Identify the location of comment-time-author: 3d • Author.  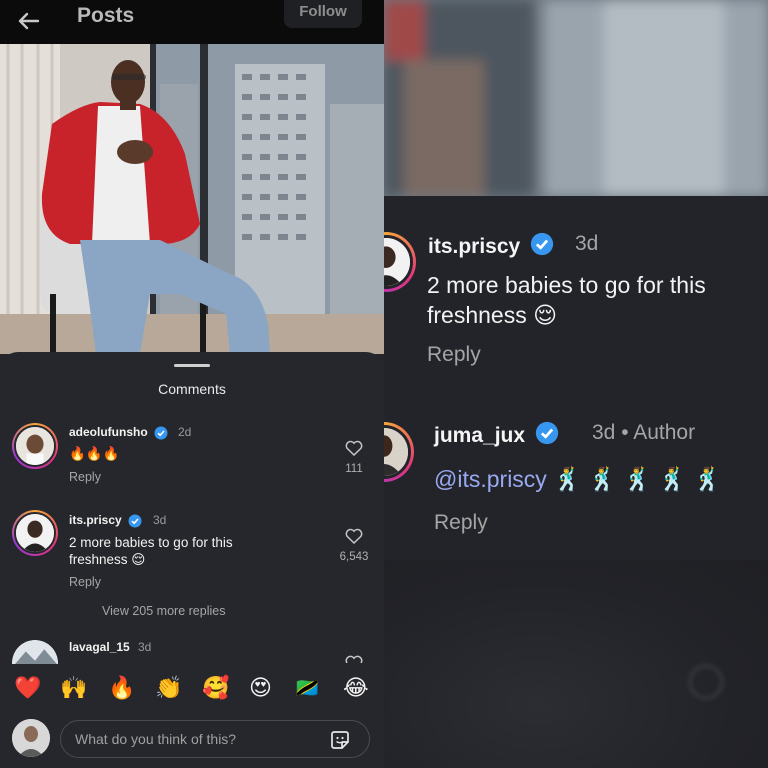
(644, 432).